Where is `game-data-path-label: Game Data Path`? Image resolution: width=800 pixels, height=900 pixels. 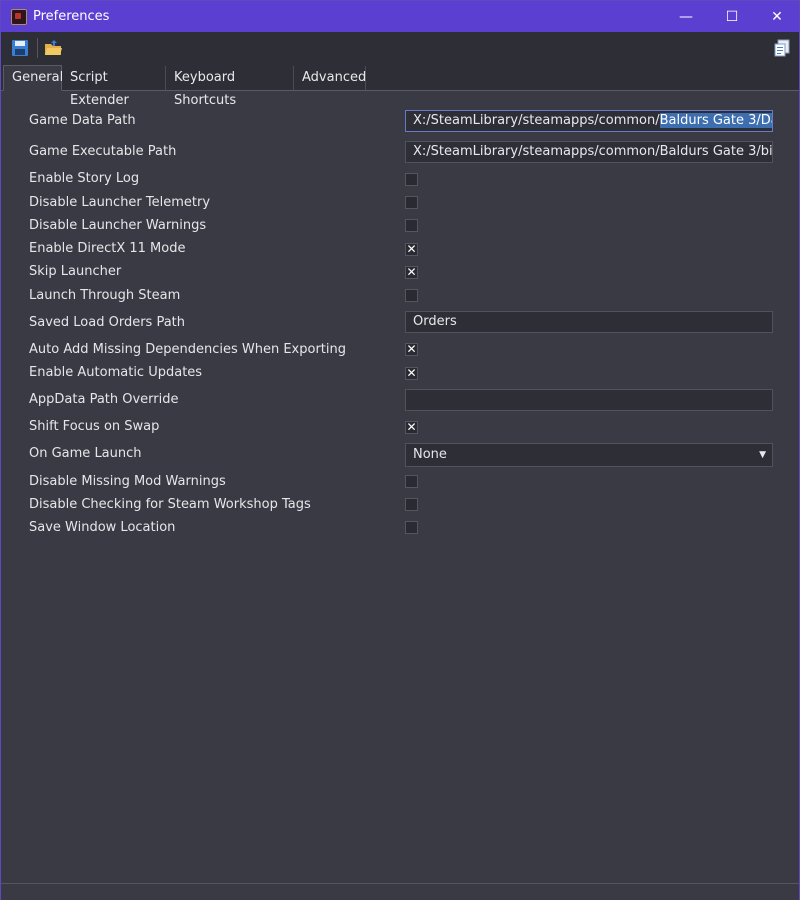 game-data-path-label: Game Data Path is located at coordinates (82, 120).